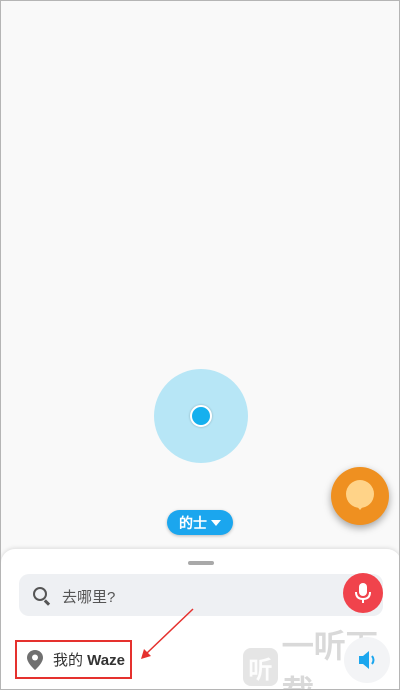 This screenshot has height=690, width=400. Describe the element at coordinates (201, 416) in the screenshot. I see `current-location-dot` at that location.